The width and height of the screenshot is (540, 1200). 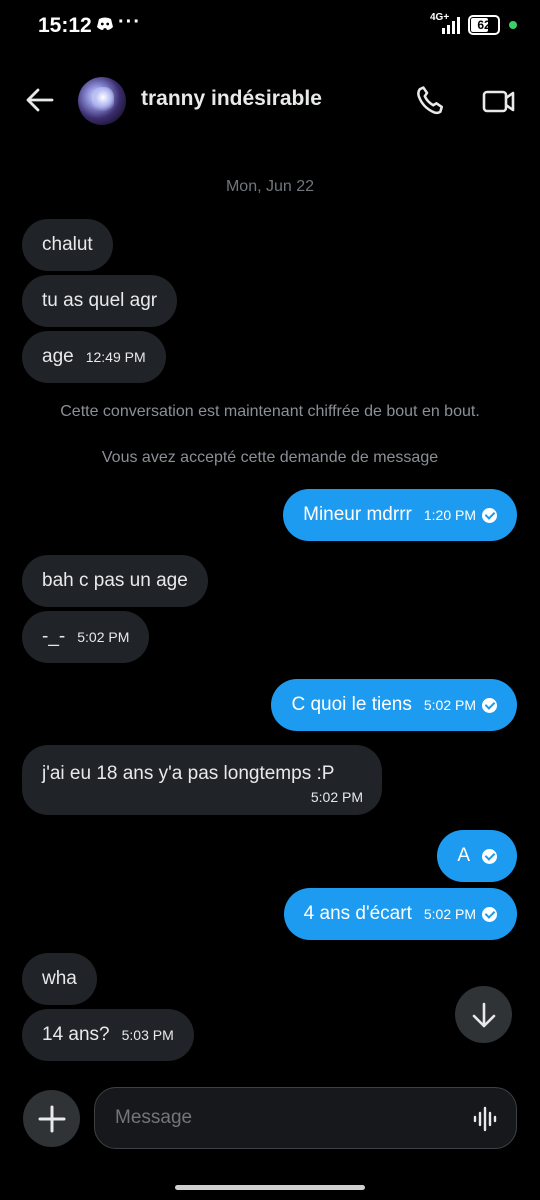 What do you see at coordinates (147, 1035) in the screenshot?
I see `message-timestamp: 5:03 PM` at bounding box center [147, 1035].